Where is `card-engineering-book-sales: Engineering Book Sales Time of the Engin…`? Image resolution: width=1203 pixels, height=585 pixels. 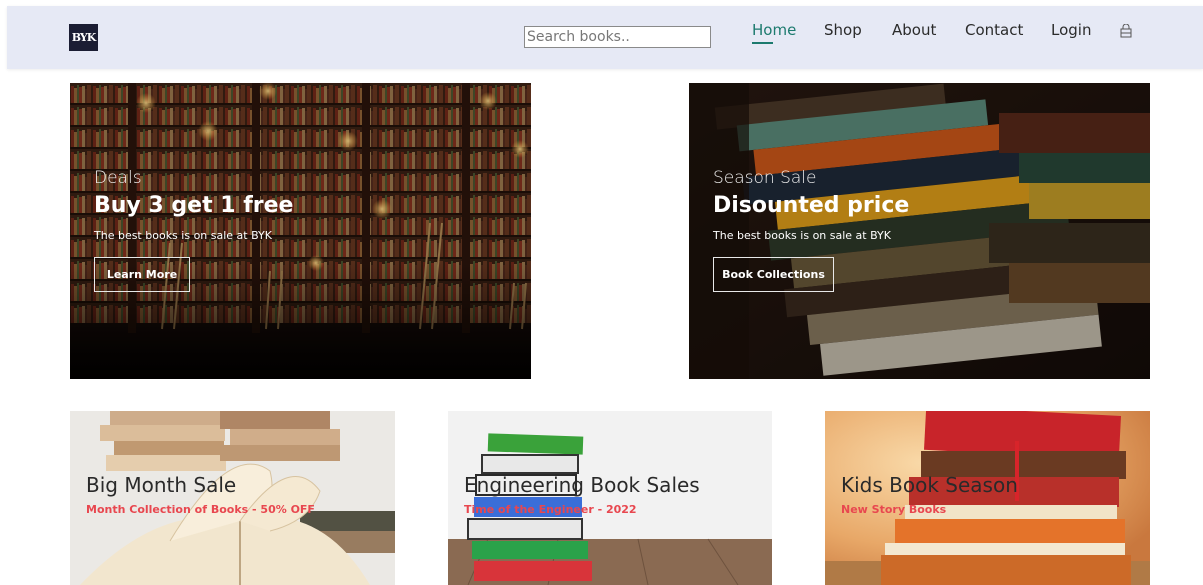 card-engineering-book-sales: Engineering Book Sales Time of the Engin… is located at coordinates (610, 498).